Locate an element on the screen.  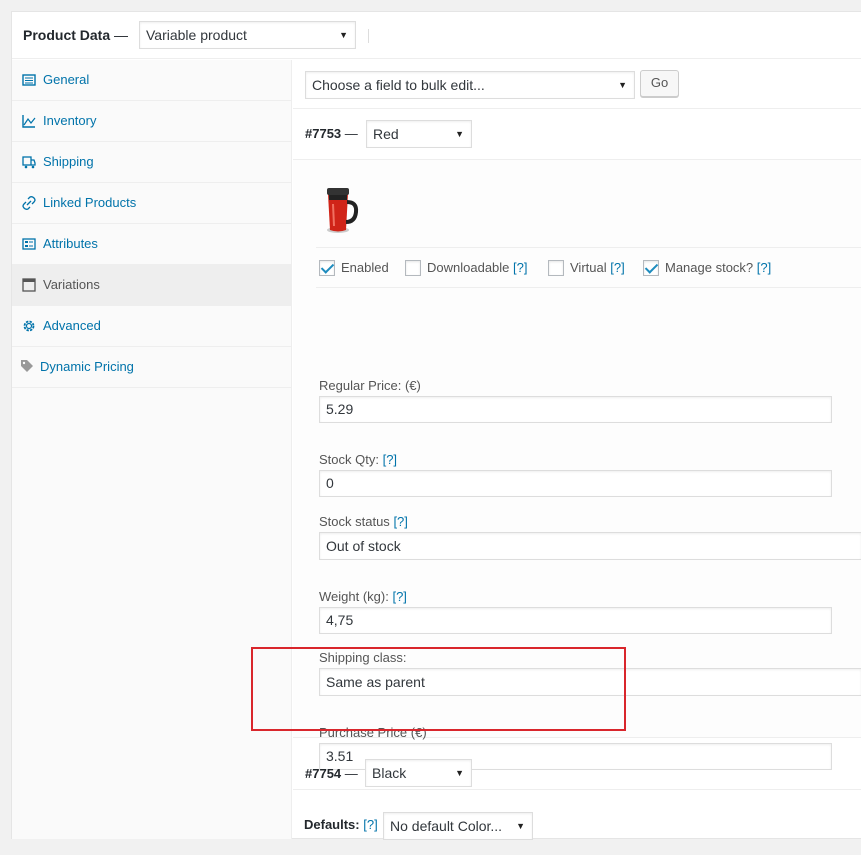
virtual-checkbox is located at coordinates (556, 267).